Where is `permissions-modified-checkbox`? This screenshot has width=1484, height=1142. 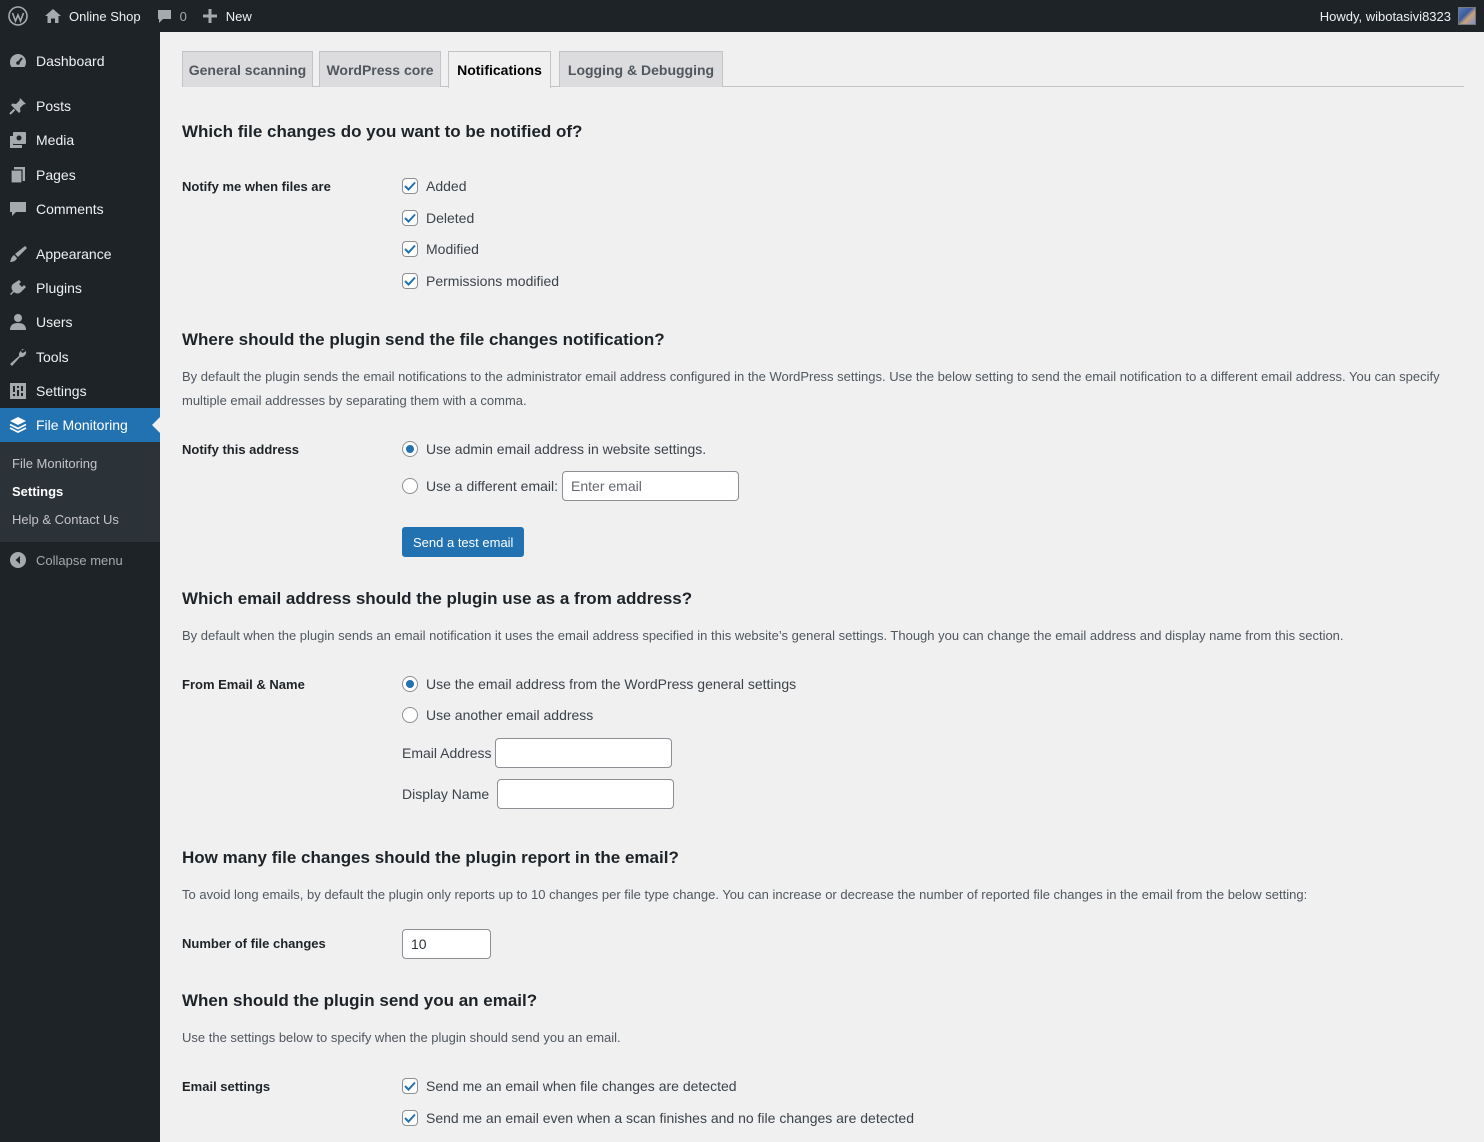 permissions-modified-checkbox is located at coordinates (410, 281).